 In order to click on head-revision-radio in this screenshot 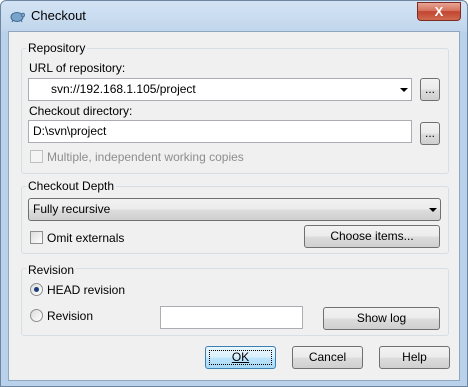, I will do `click(36, 289)`.